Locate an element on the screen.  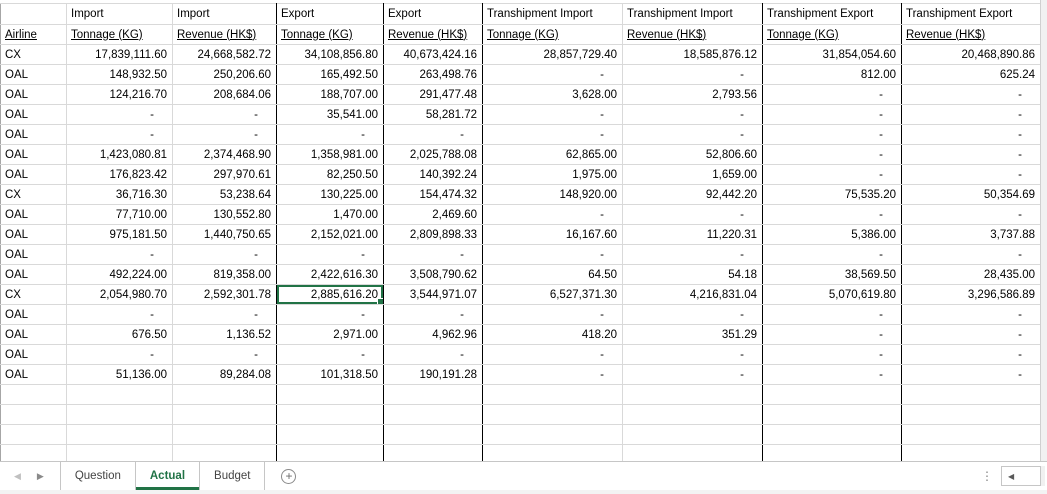
value-cell: 51,136.00 is located at coordinates (119, 374).